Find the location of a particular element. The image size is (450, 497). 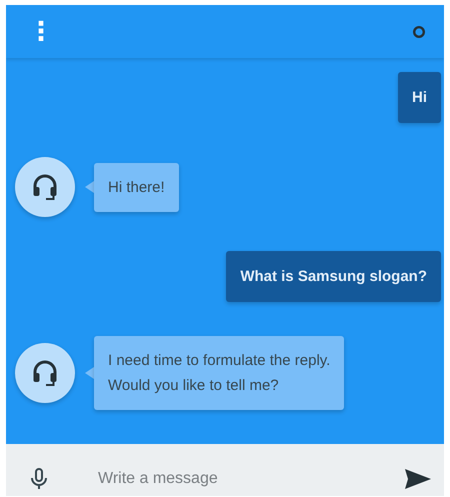

bot-message: I need time to formulate the reply. Would you like to tell me? is located at coordinates (219, 373).